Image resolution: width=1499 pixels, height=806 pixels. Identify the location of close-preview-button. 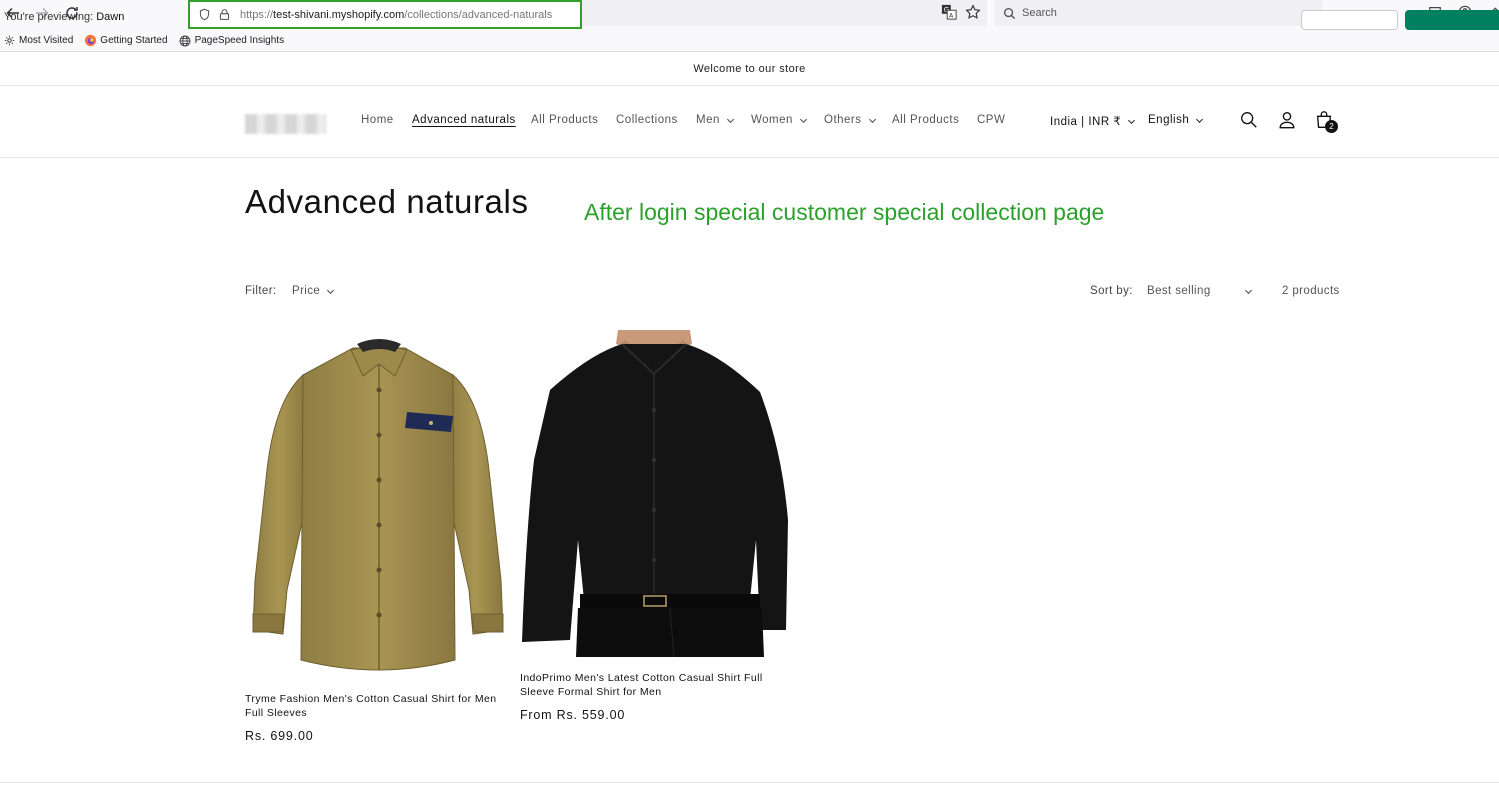
(1349, 20).